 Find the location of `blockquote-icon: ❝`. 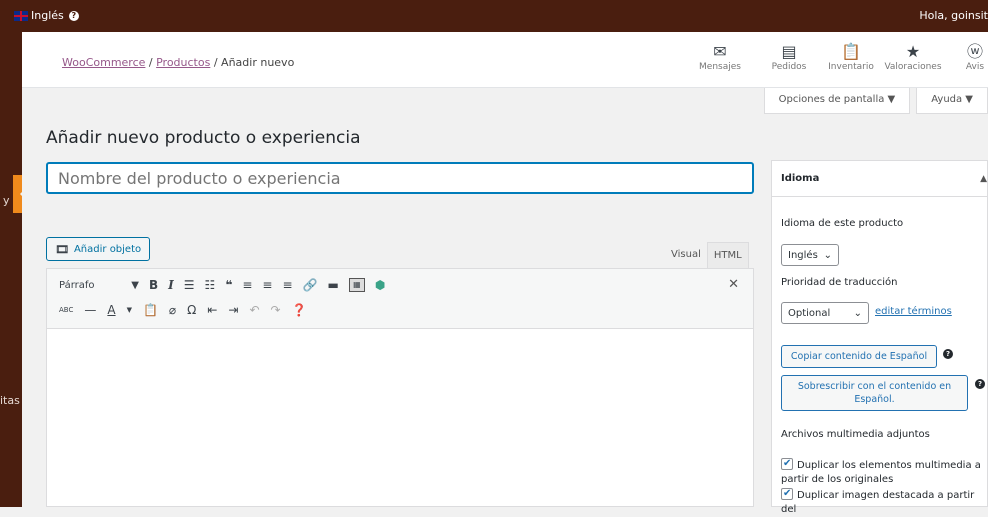

blockquote-icon: ❝ is located at coordinates (228, 285).